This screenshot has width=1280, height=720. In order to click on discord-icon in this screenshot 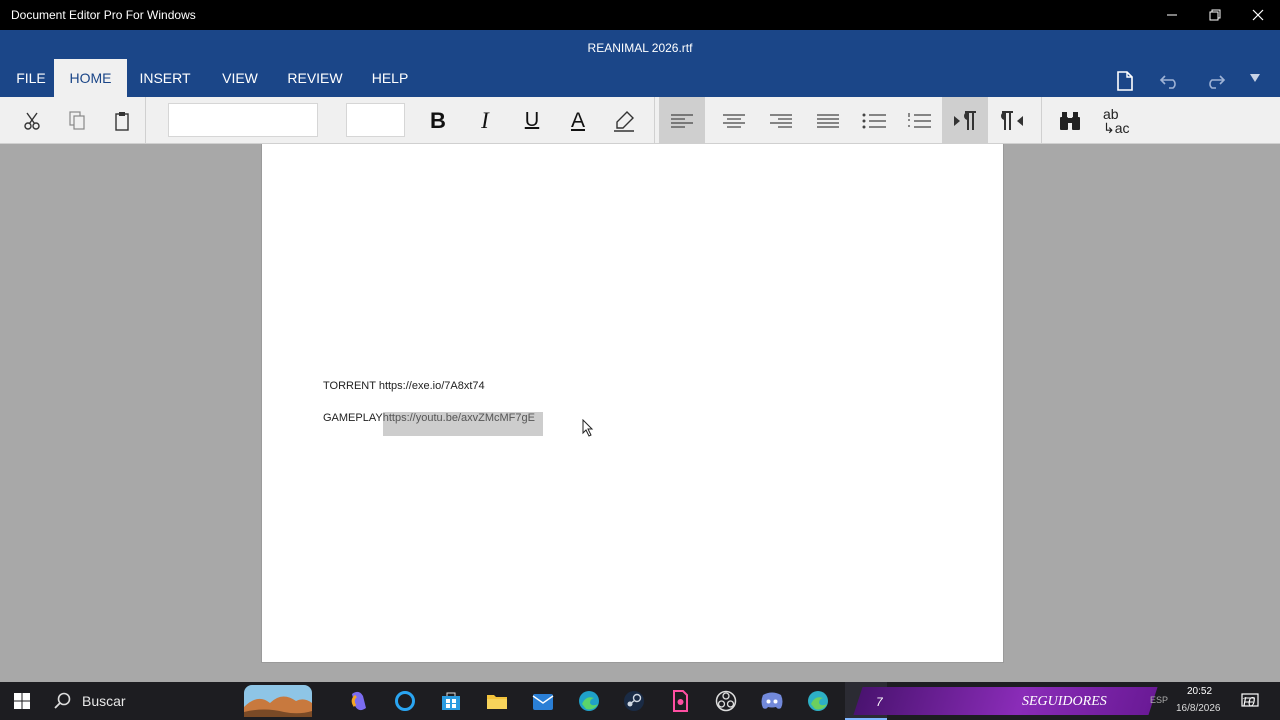, I will do `click(772, 700)`.